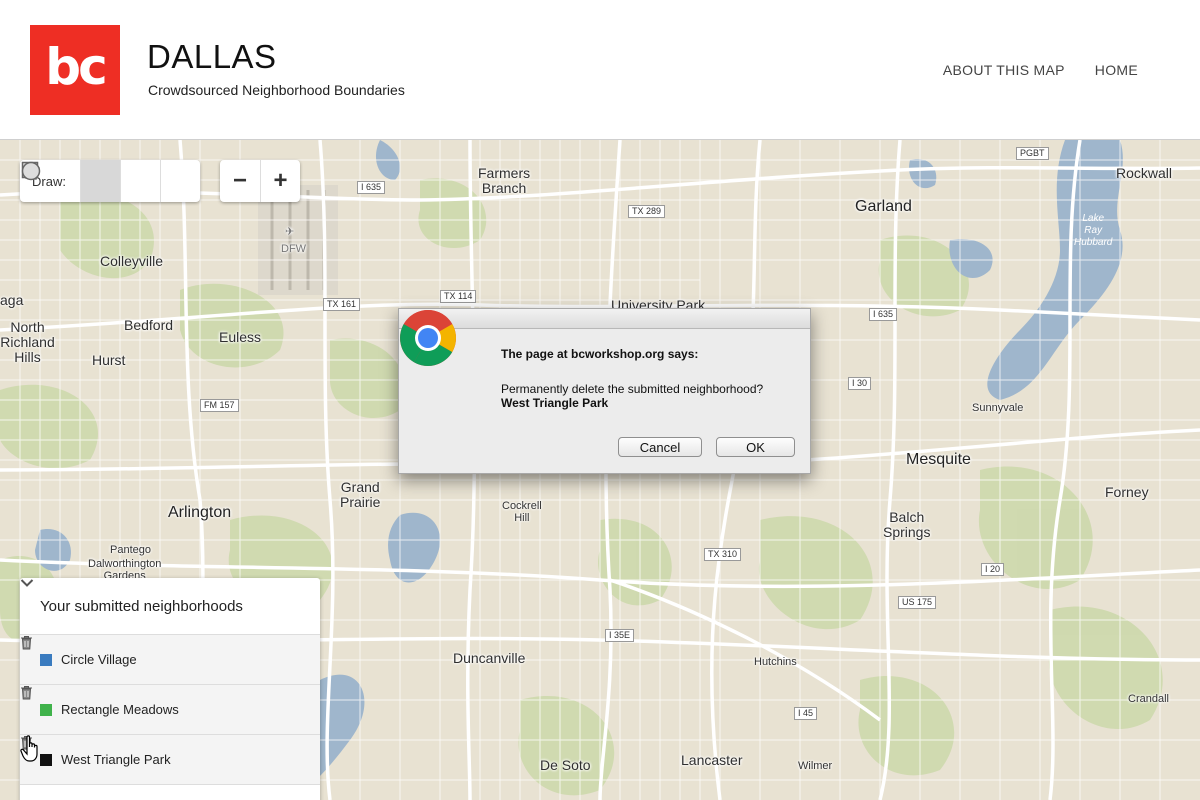  Describe the element at coordinates (12, 300) in the screenshot. I see `place-ga: aga` at that location.